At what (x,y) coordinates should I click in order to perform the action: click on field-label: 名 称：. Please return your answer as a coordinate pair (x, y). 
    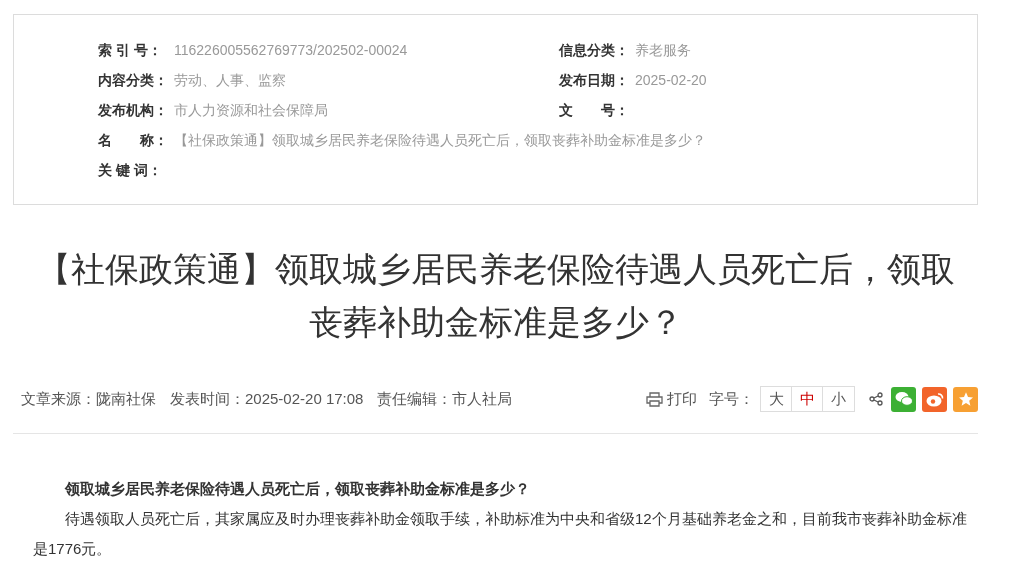
    Looking at the image, I should click on (133, 141).